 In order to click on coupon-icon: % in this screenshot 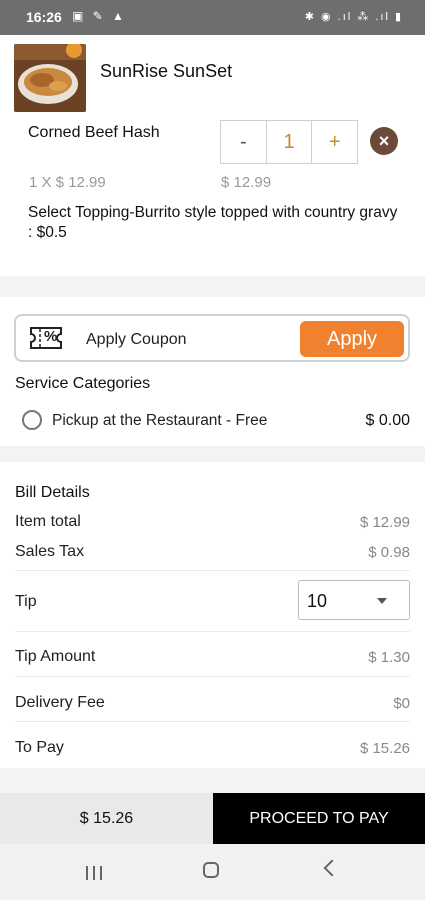, I will do `click(46, 338)`.